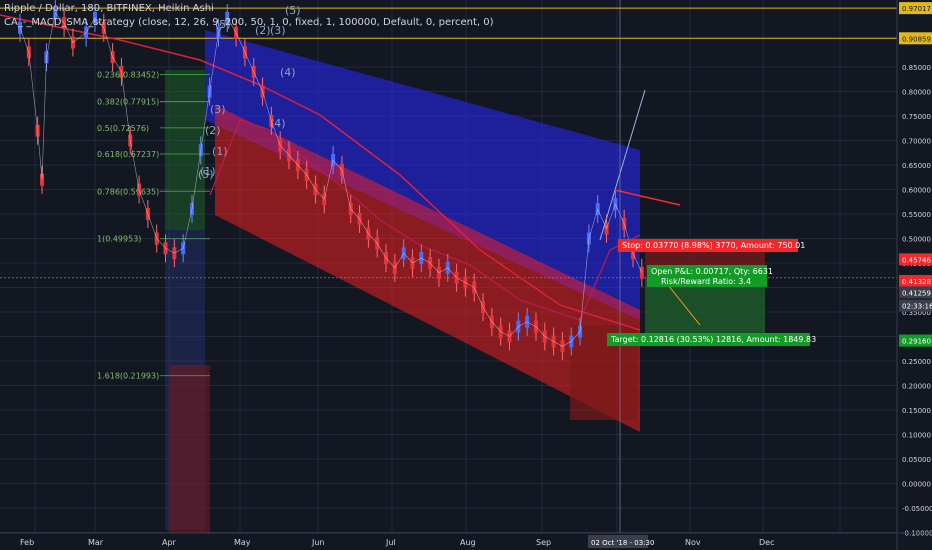  What do you see at coordinates (220, 151) in the screenshot?
I see `wave-label: (1)` at bounding box center [220, 151].